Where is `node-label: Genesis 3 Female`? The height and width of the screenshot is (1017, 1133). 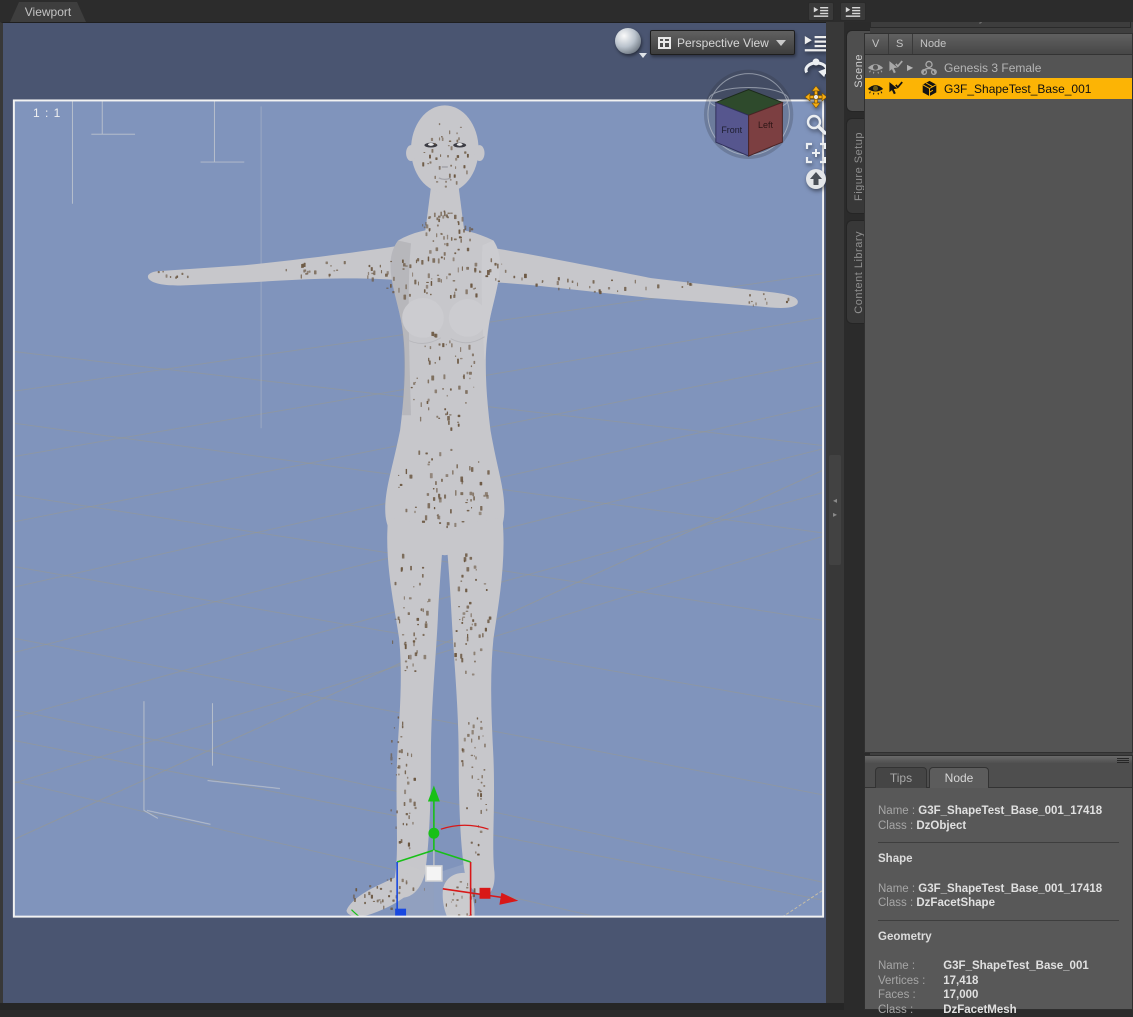 node-label: Genesis 3 Female is located at coordinates (990, 68).